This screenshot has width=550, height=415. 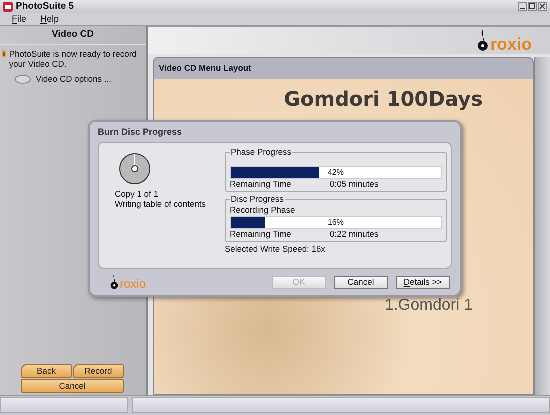 I want to click on dialog-button: Details >>, so click(x=423, y=282).